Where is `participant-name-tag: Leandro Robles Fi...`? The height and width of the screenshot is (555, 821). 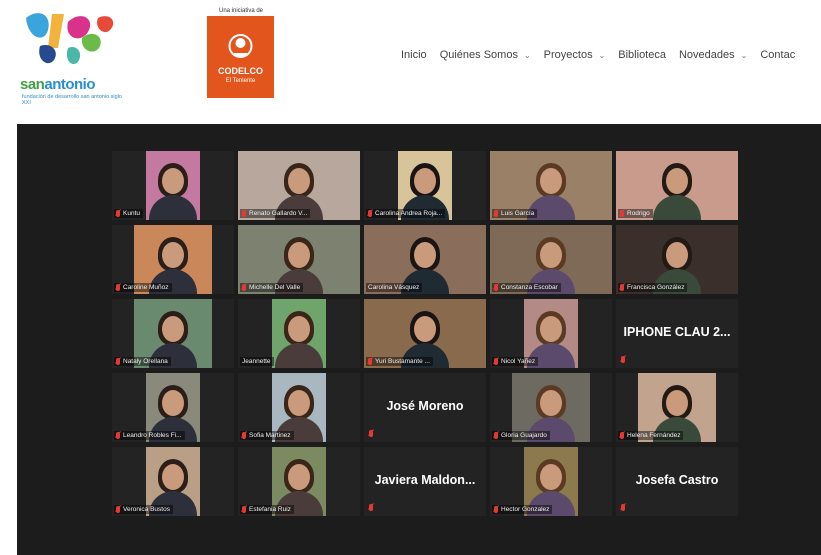 participant-name-tag: Leandro Robles Fi... is located at coordinates (149, 435).